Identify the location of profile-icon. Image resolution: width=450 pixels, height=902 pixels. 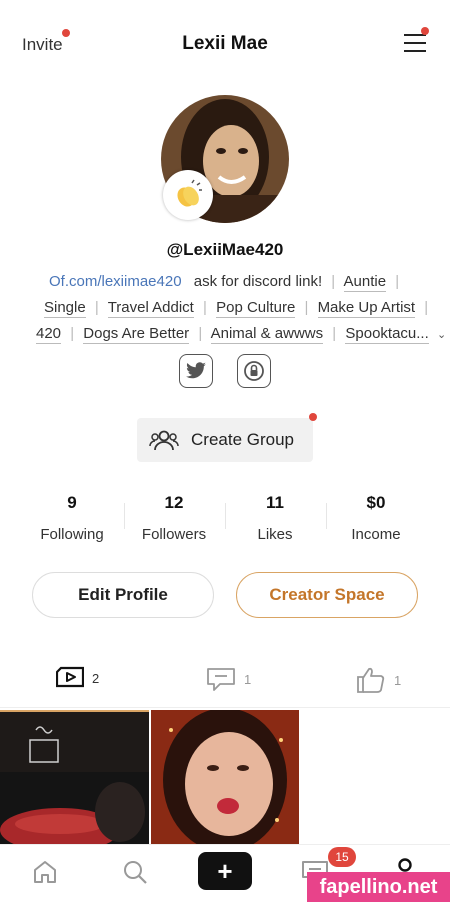
(405, 865).